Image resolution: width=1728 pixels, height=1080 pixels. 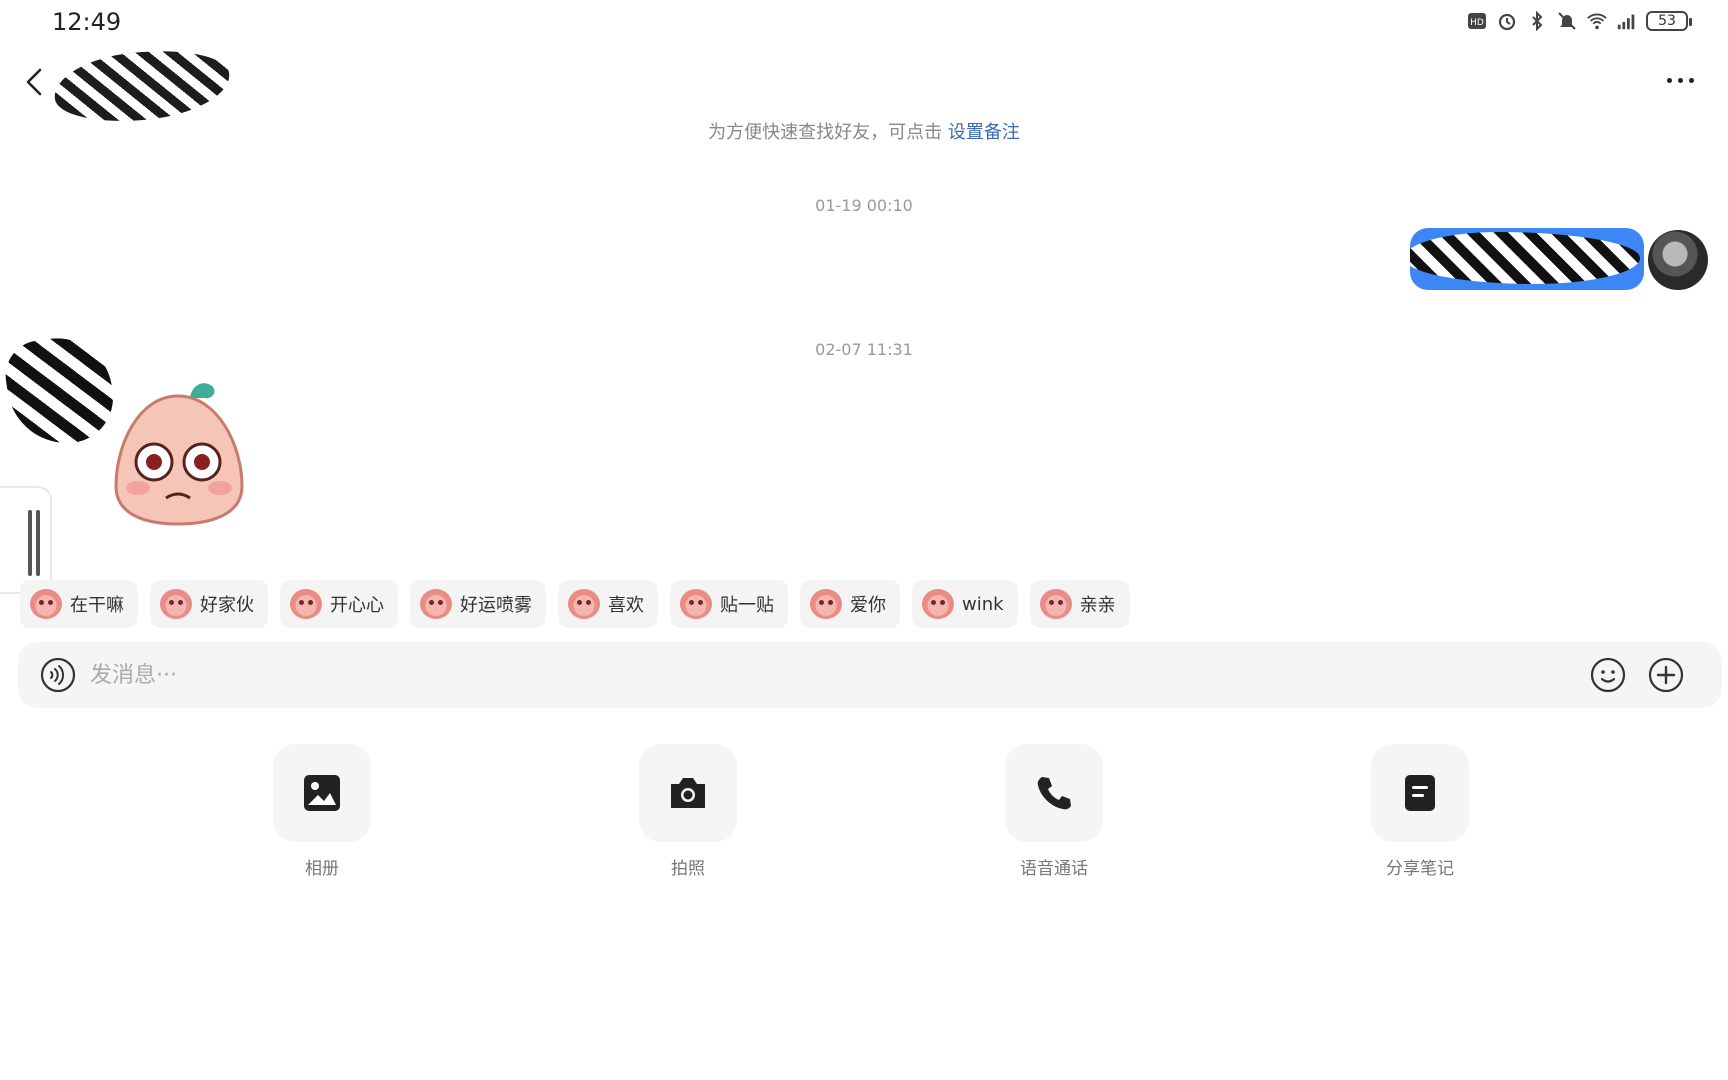 I want to click on voice-call-button: 语音通话, so click(x=1054, y=811).